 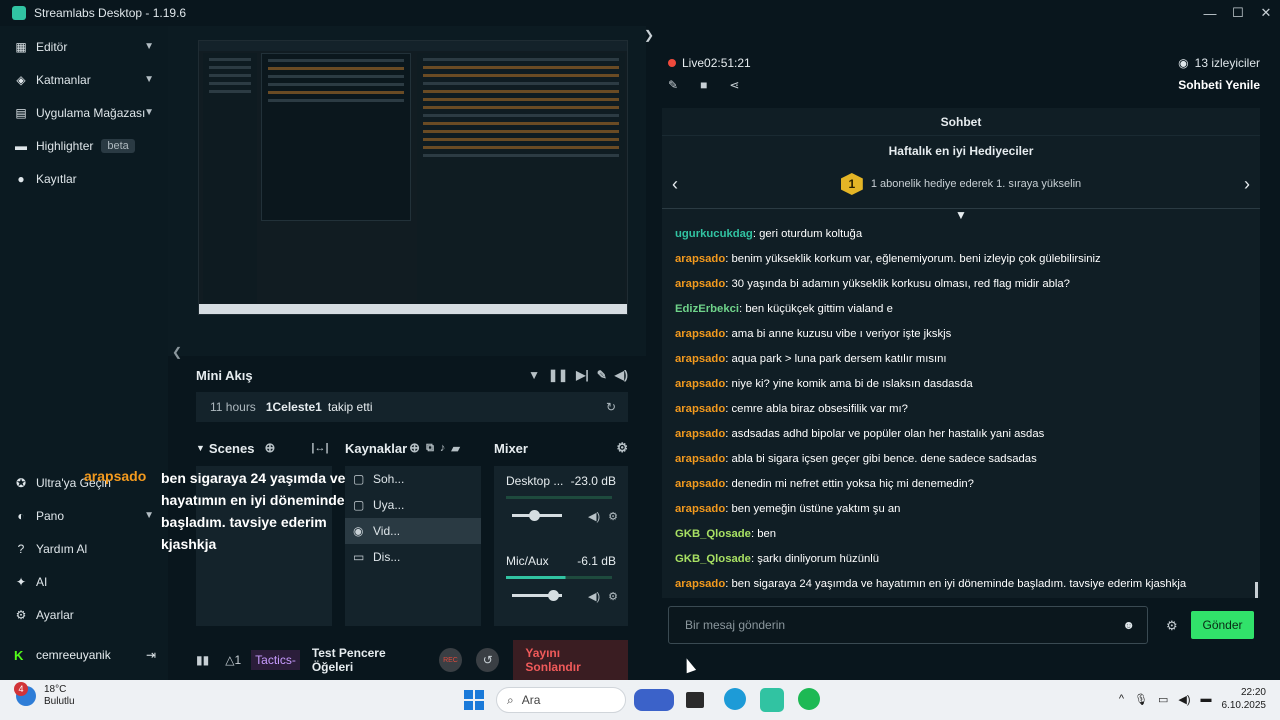 I want to click on pause-icon: ❚❚, so click(x=558, y=375).